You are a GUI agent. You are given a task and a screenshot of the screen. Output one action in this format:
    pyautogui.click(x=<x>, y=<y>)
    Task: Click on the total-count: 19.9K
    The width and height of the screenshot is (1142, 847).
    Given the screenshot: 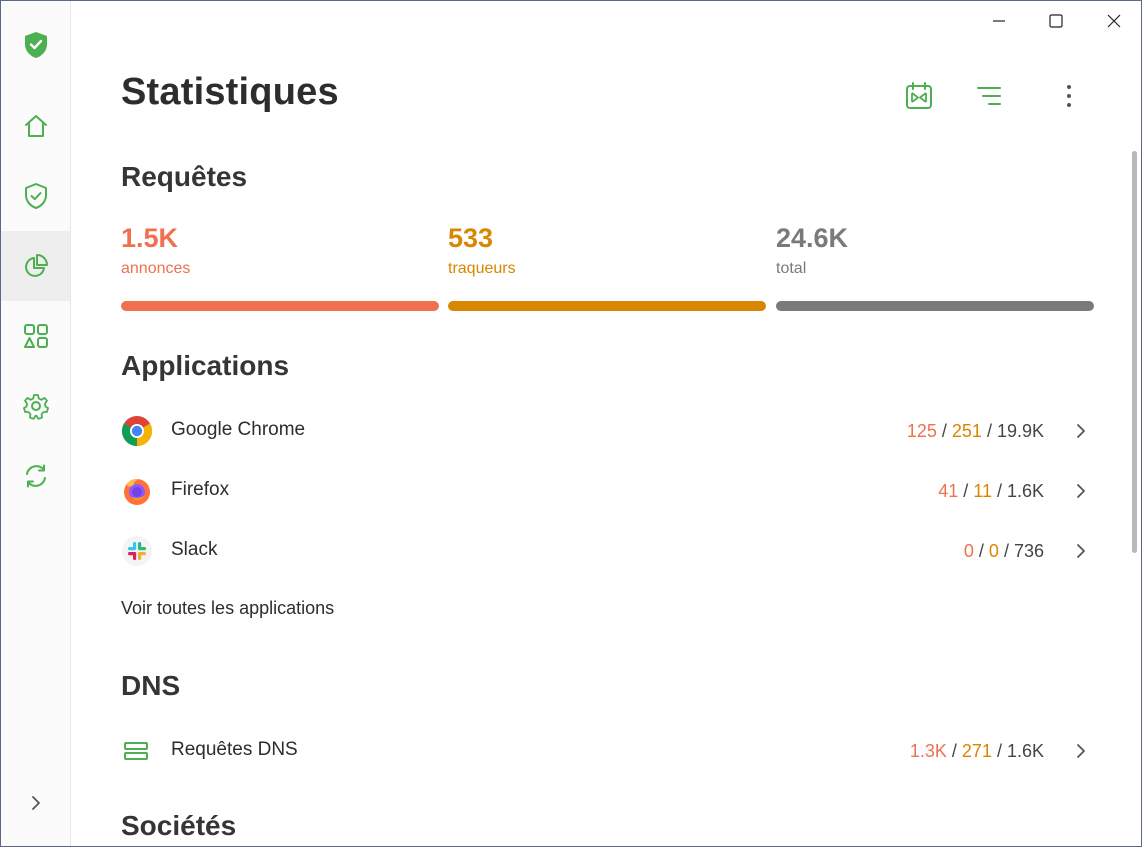 What is the action you would take?
    pyautogui.click(x=1020, y=431)
    